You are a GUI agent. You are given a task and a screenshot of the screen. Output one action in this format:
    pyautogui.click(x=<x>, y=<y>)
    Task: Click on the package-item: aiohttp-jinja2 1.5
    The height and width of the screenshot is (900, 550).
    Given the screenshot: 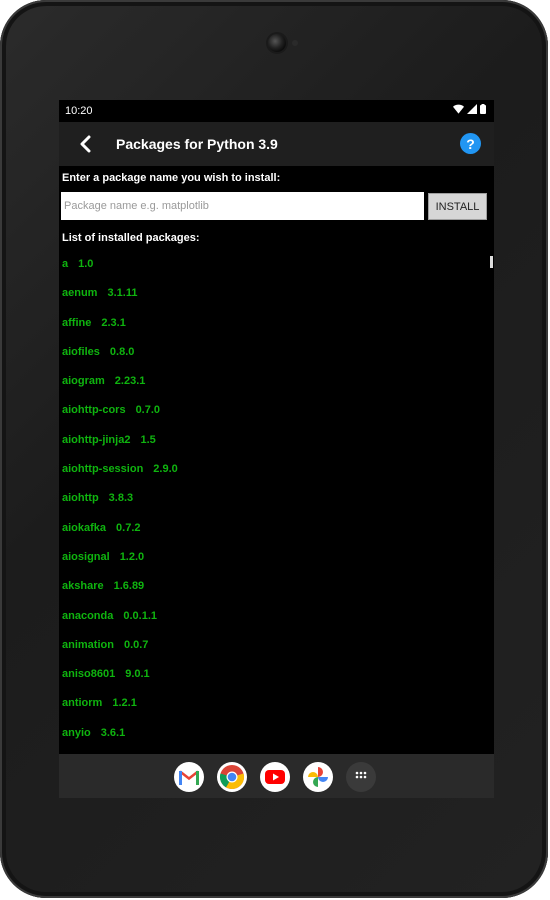 What is the action you would take?
    pyautogui.click(x=120, y=444)
    